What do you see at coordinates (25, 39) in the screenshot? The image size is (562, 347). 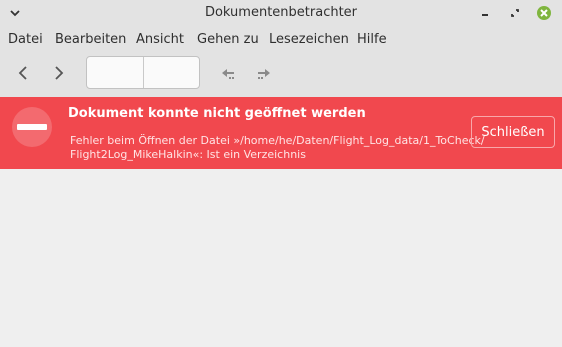 I see `menu-datei: Datei` at bounding box center [25, 39].